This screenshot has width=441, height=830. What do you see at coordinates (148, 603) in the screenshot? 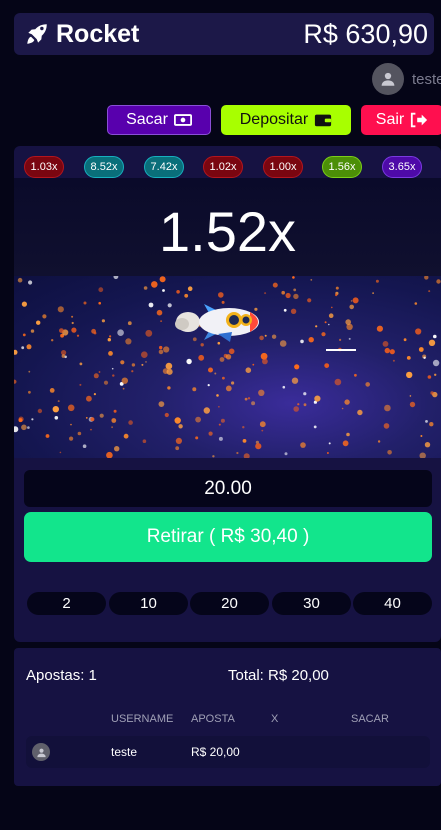
I see `quick-amount-button: 10` at bounding box center [148, 603].